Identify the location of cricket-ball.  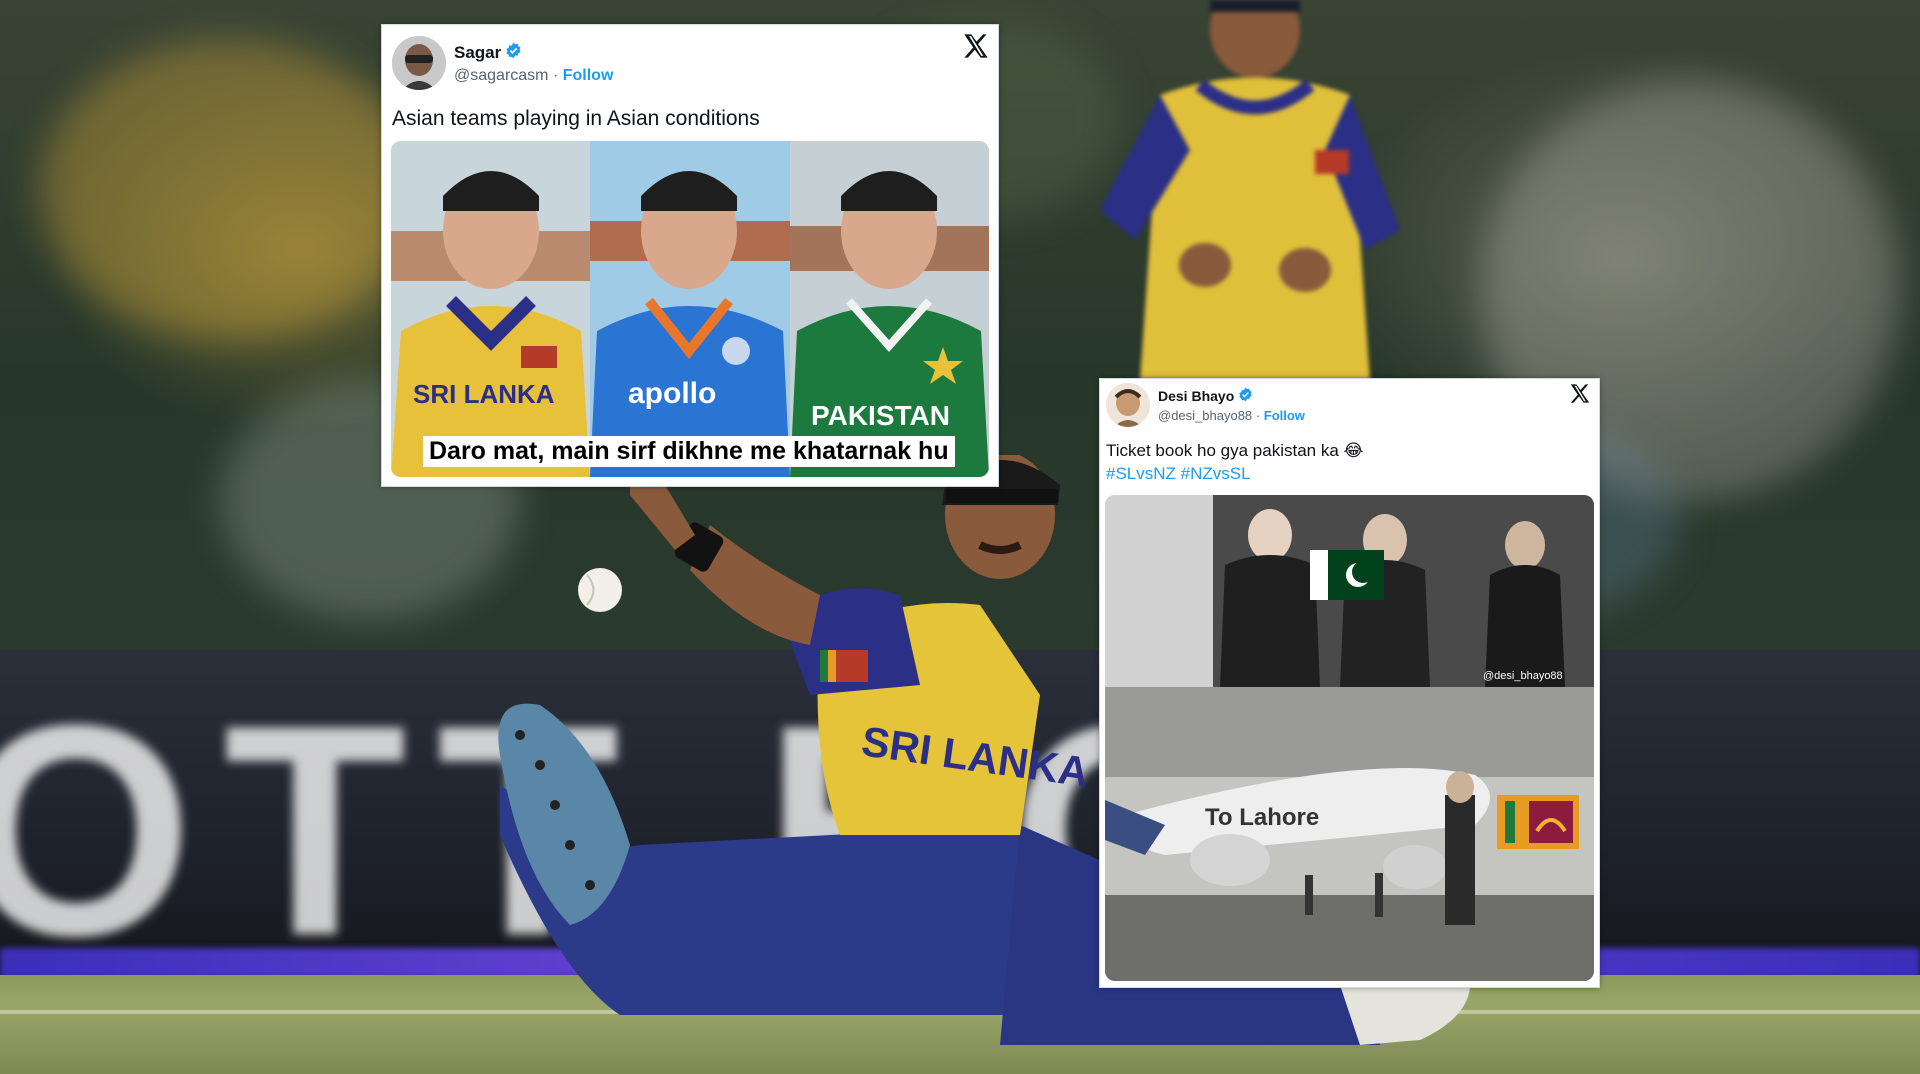
(600, 590).